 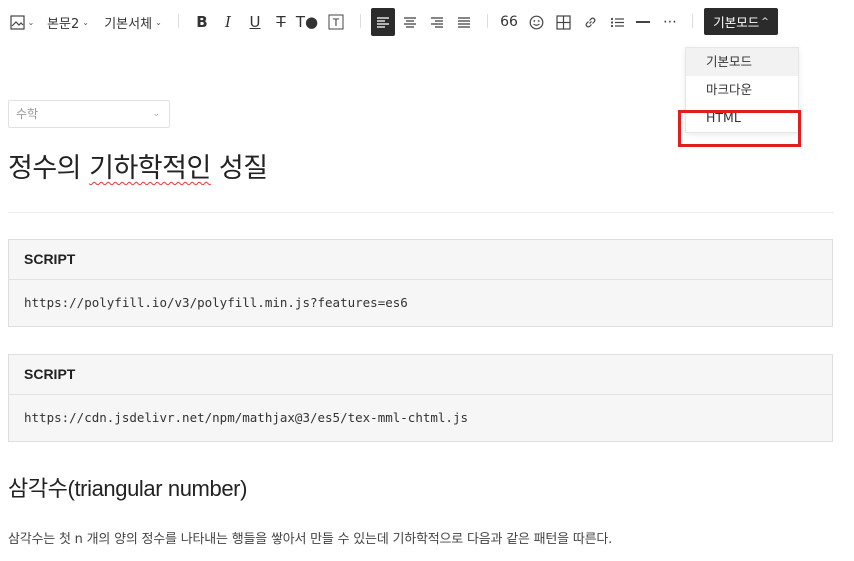 I want to click on align-right-icon, so click(x=437, y=22).